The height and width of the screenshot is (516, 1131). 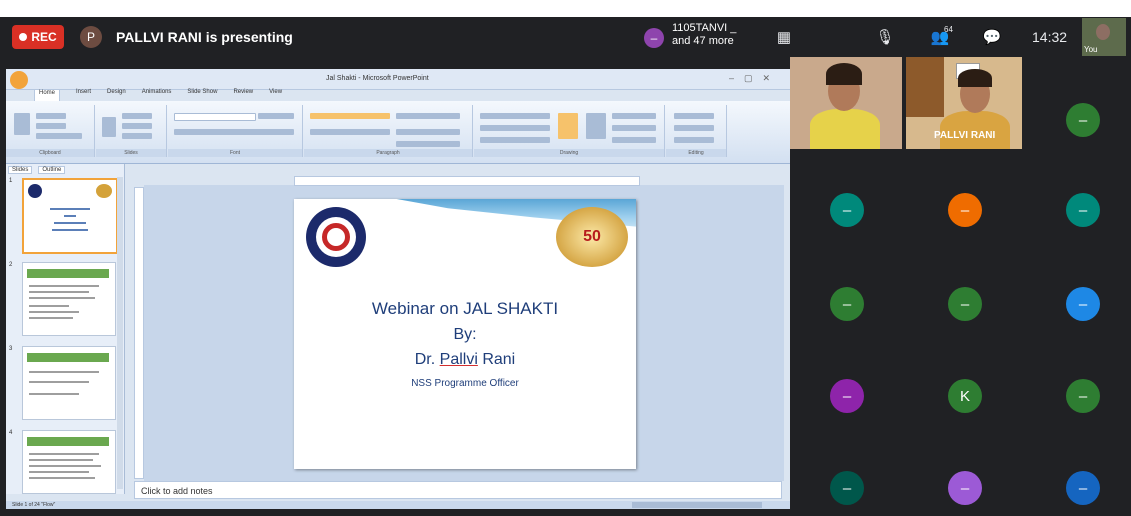 What do you see at coordinates (11, 181) in the screenshot?
I see `thumb-number: 1` at bounding box center [11, 181].